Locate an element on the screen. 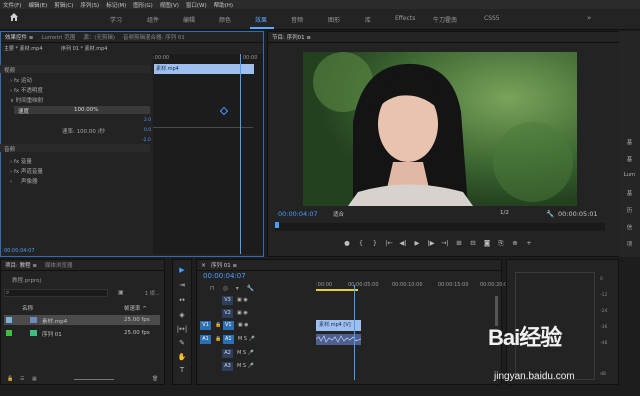  ripple-edit-tool-icon: ↔ is located at coordinates (182, 300).